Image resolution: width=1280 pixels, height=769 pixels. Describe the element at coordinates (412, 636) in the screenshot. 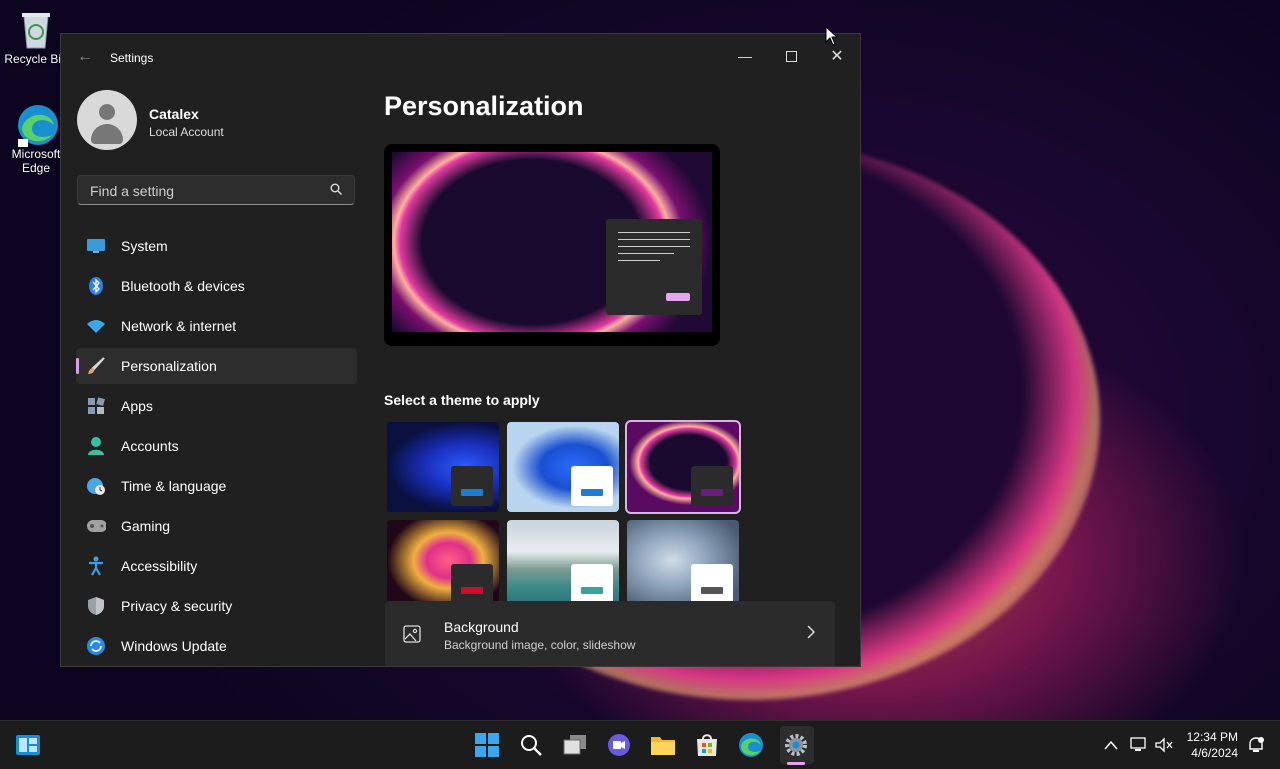

I see `image-icon` at that location.